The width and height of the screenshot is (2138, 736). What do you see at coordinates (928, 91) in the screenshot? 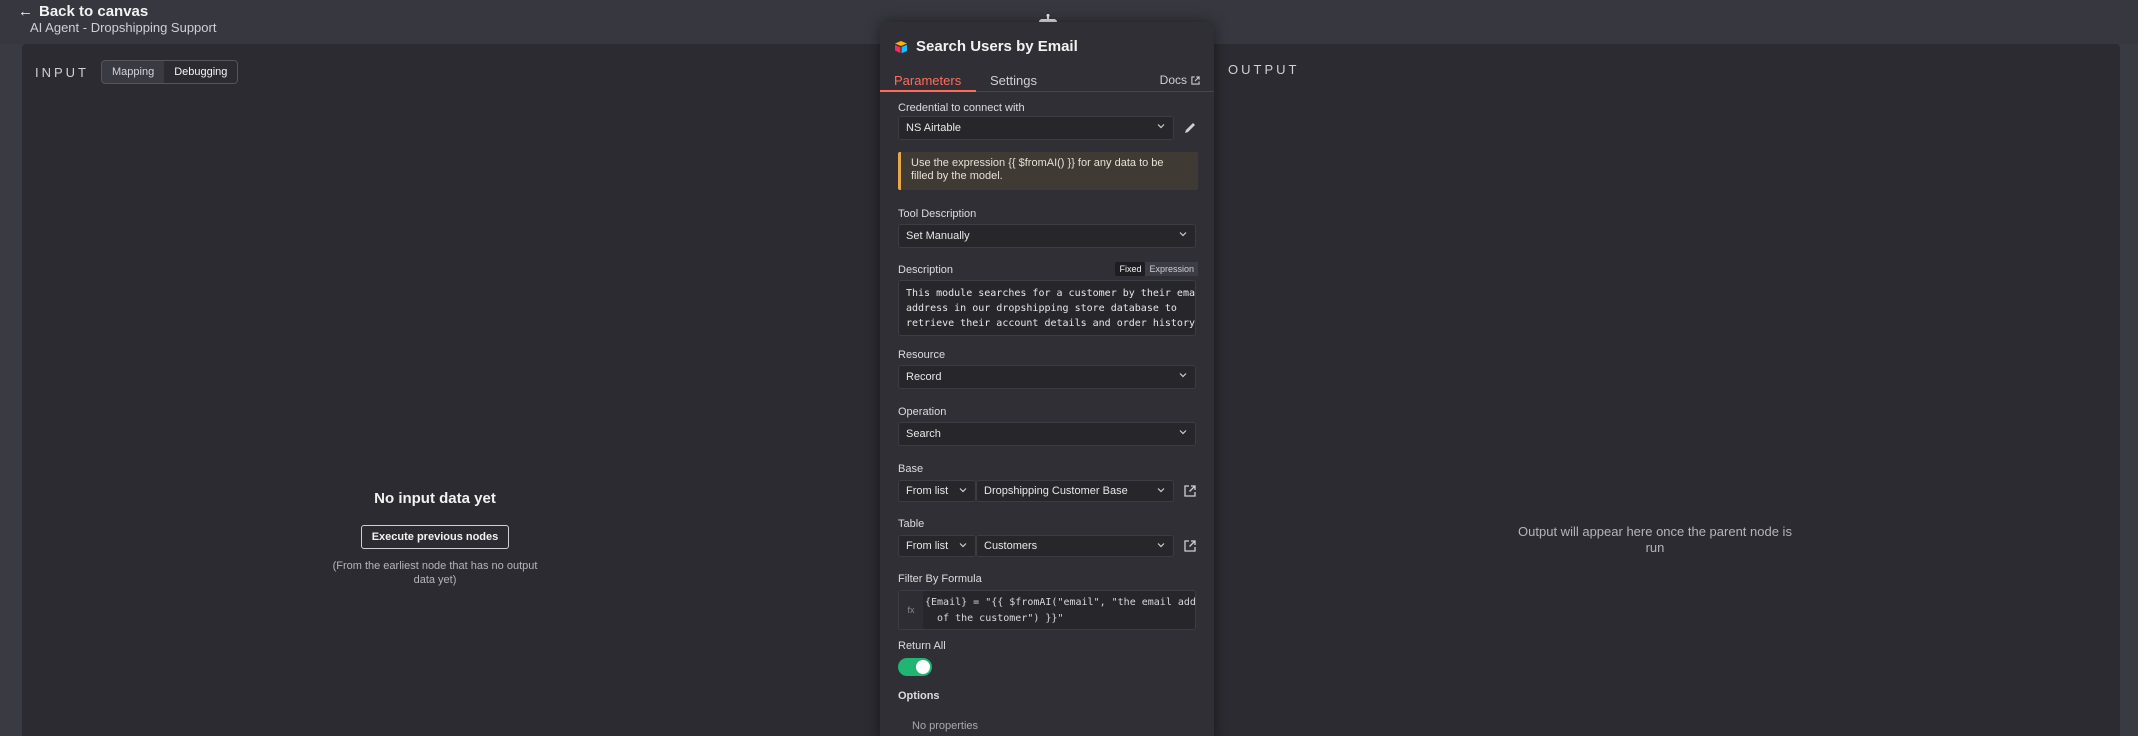
I see `active-tab-indicator` at bounding box center [928, 91].